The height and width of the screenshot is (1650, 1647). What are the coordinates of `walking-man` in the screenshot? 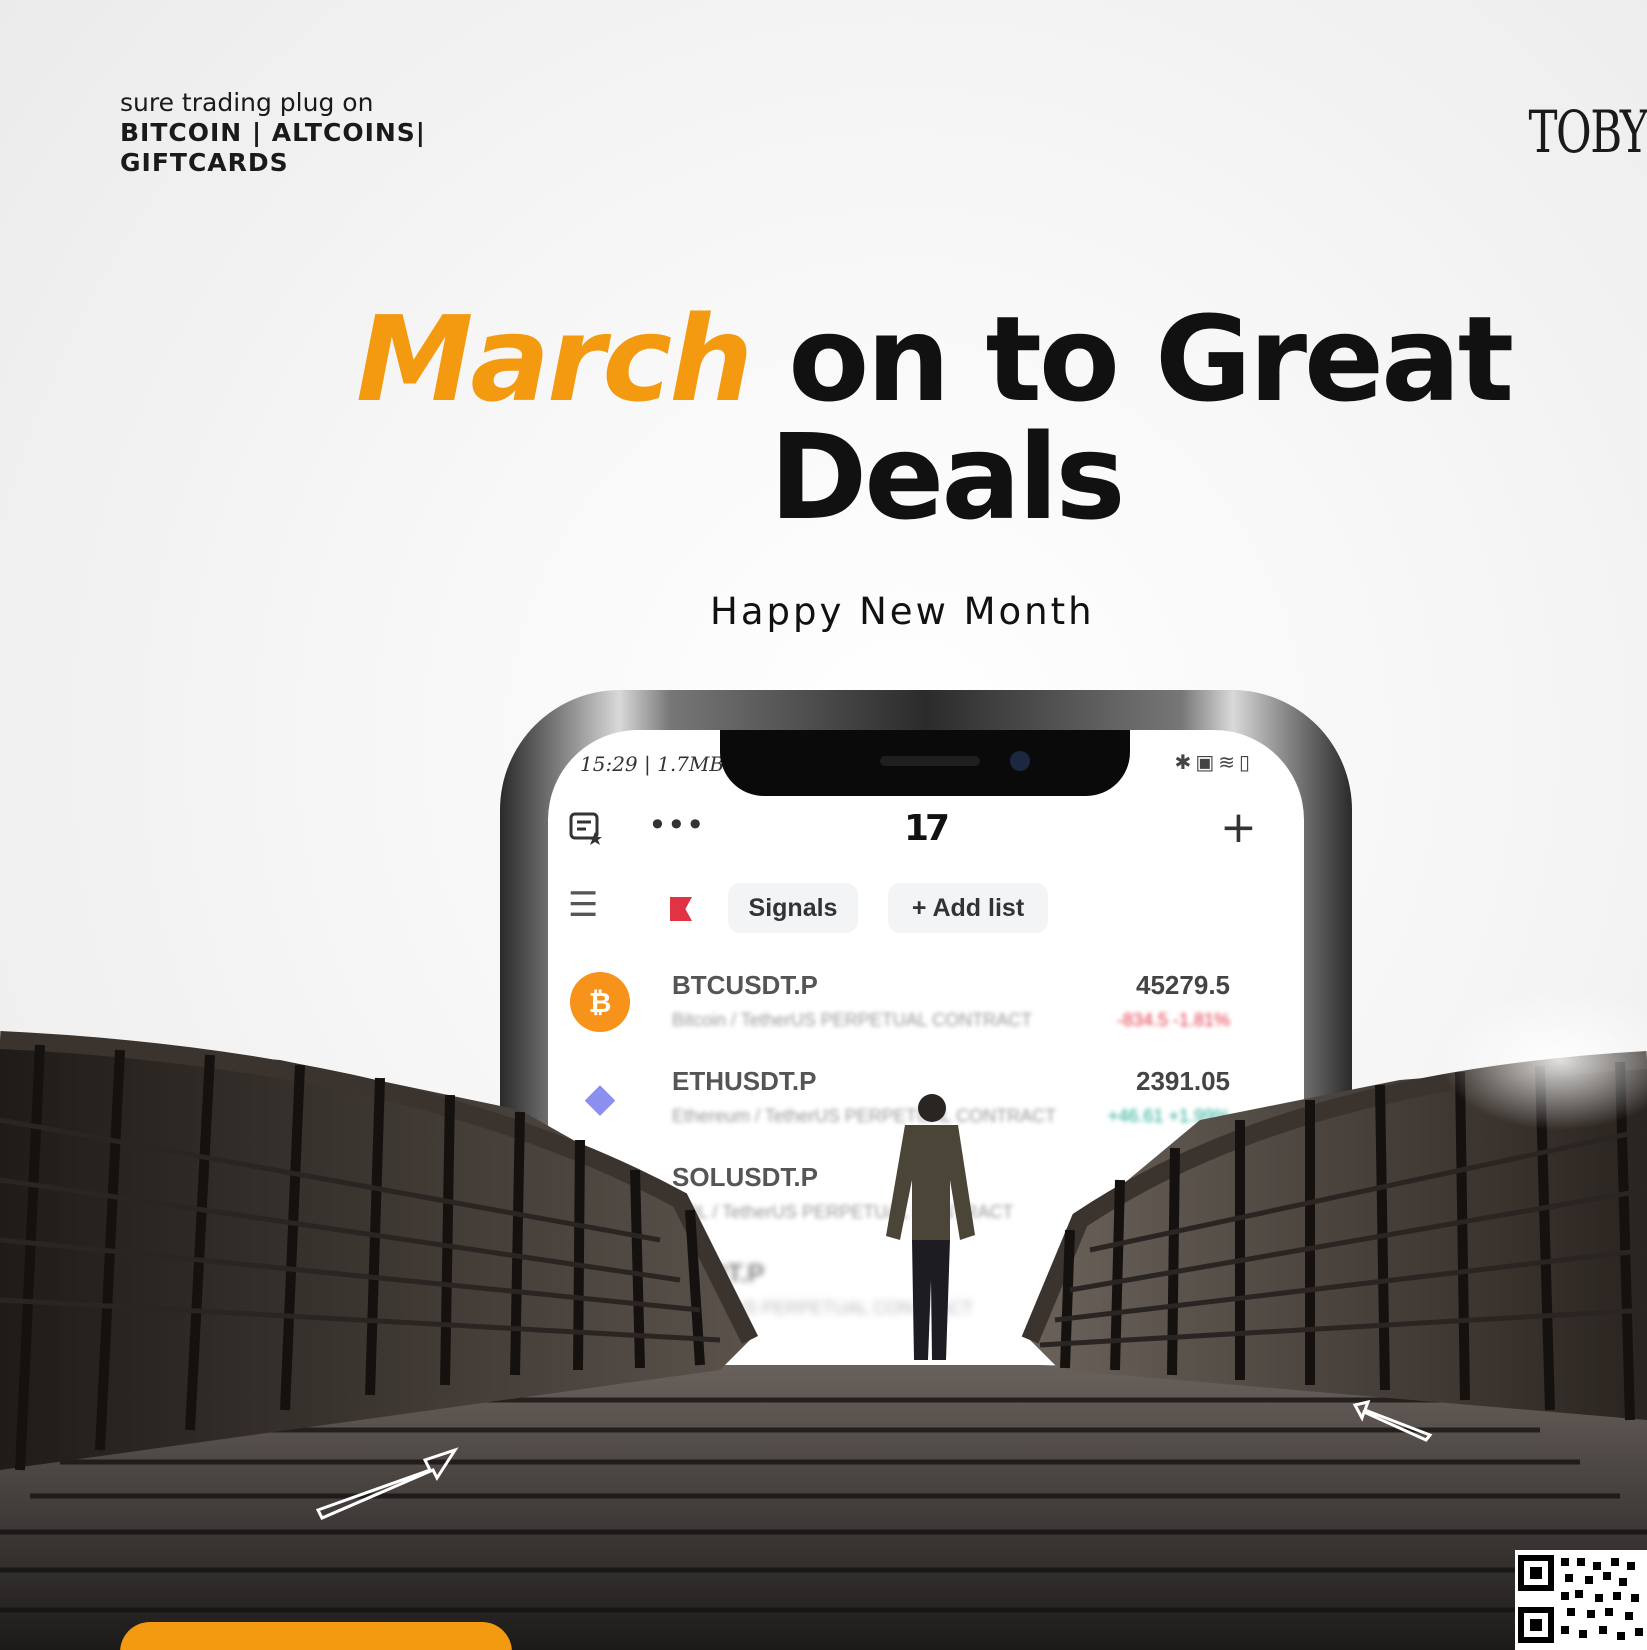 It's located at (930, 1227).